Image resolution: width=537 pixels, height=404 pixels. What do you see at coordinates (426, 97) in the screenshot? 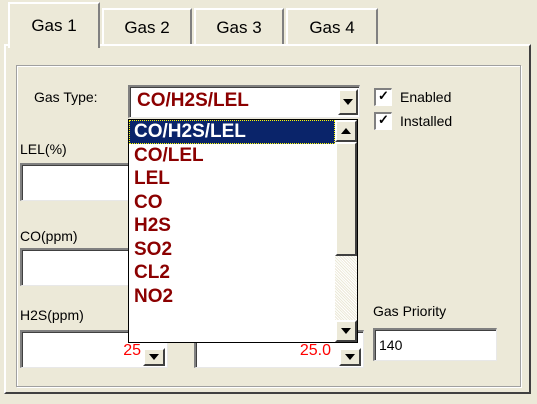
I see `enabled-label: Enabled` at bounding box center [426, 97].